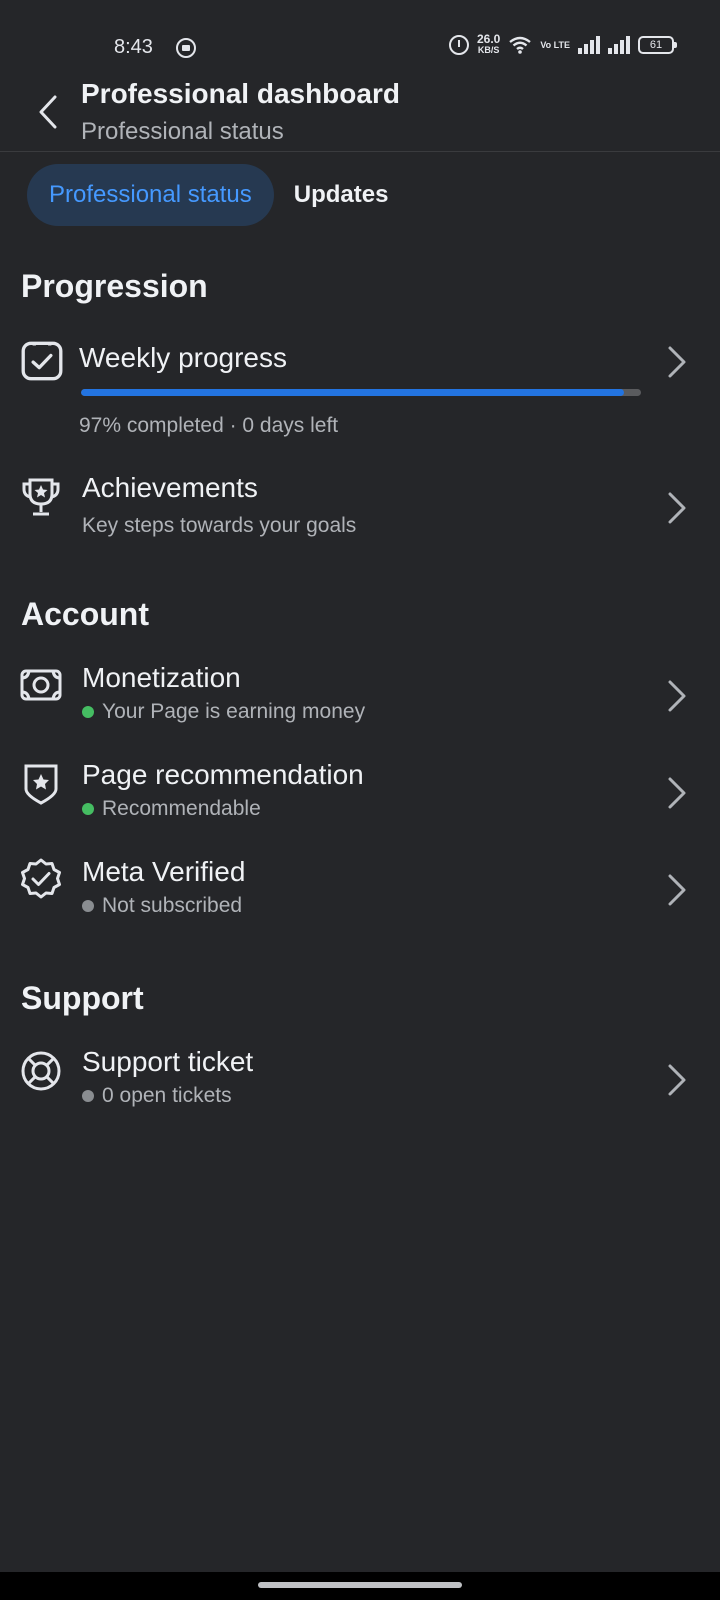 This screenshot has width=720, height=1600. Describe the element at coordinates (114, 286) in the screenshot. I see `section-title-progression: Progression` at that location.